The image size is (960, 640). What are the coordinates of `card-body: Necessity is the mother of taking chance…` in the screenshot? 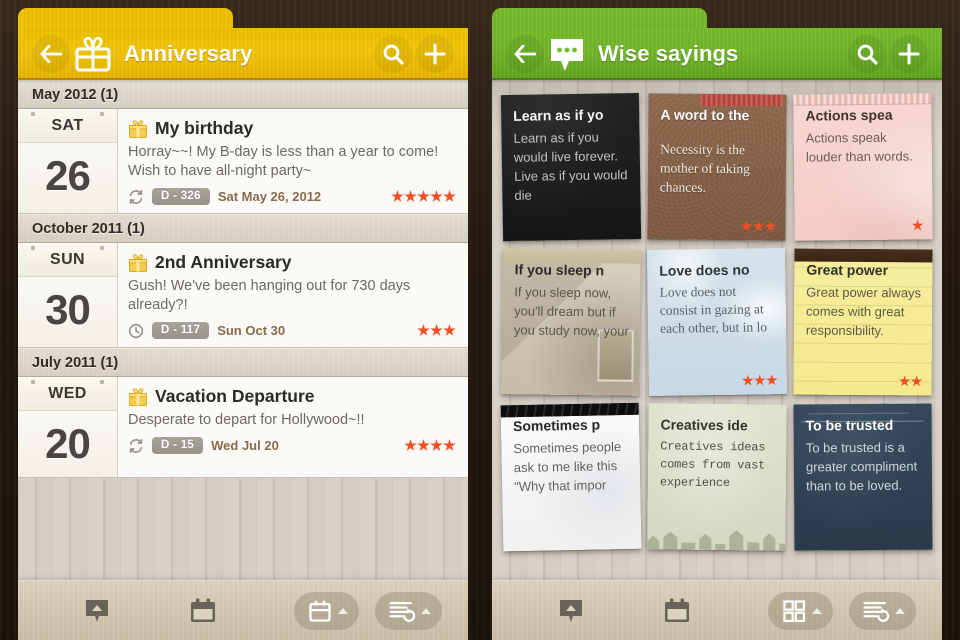 It's located at (705, 168).